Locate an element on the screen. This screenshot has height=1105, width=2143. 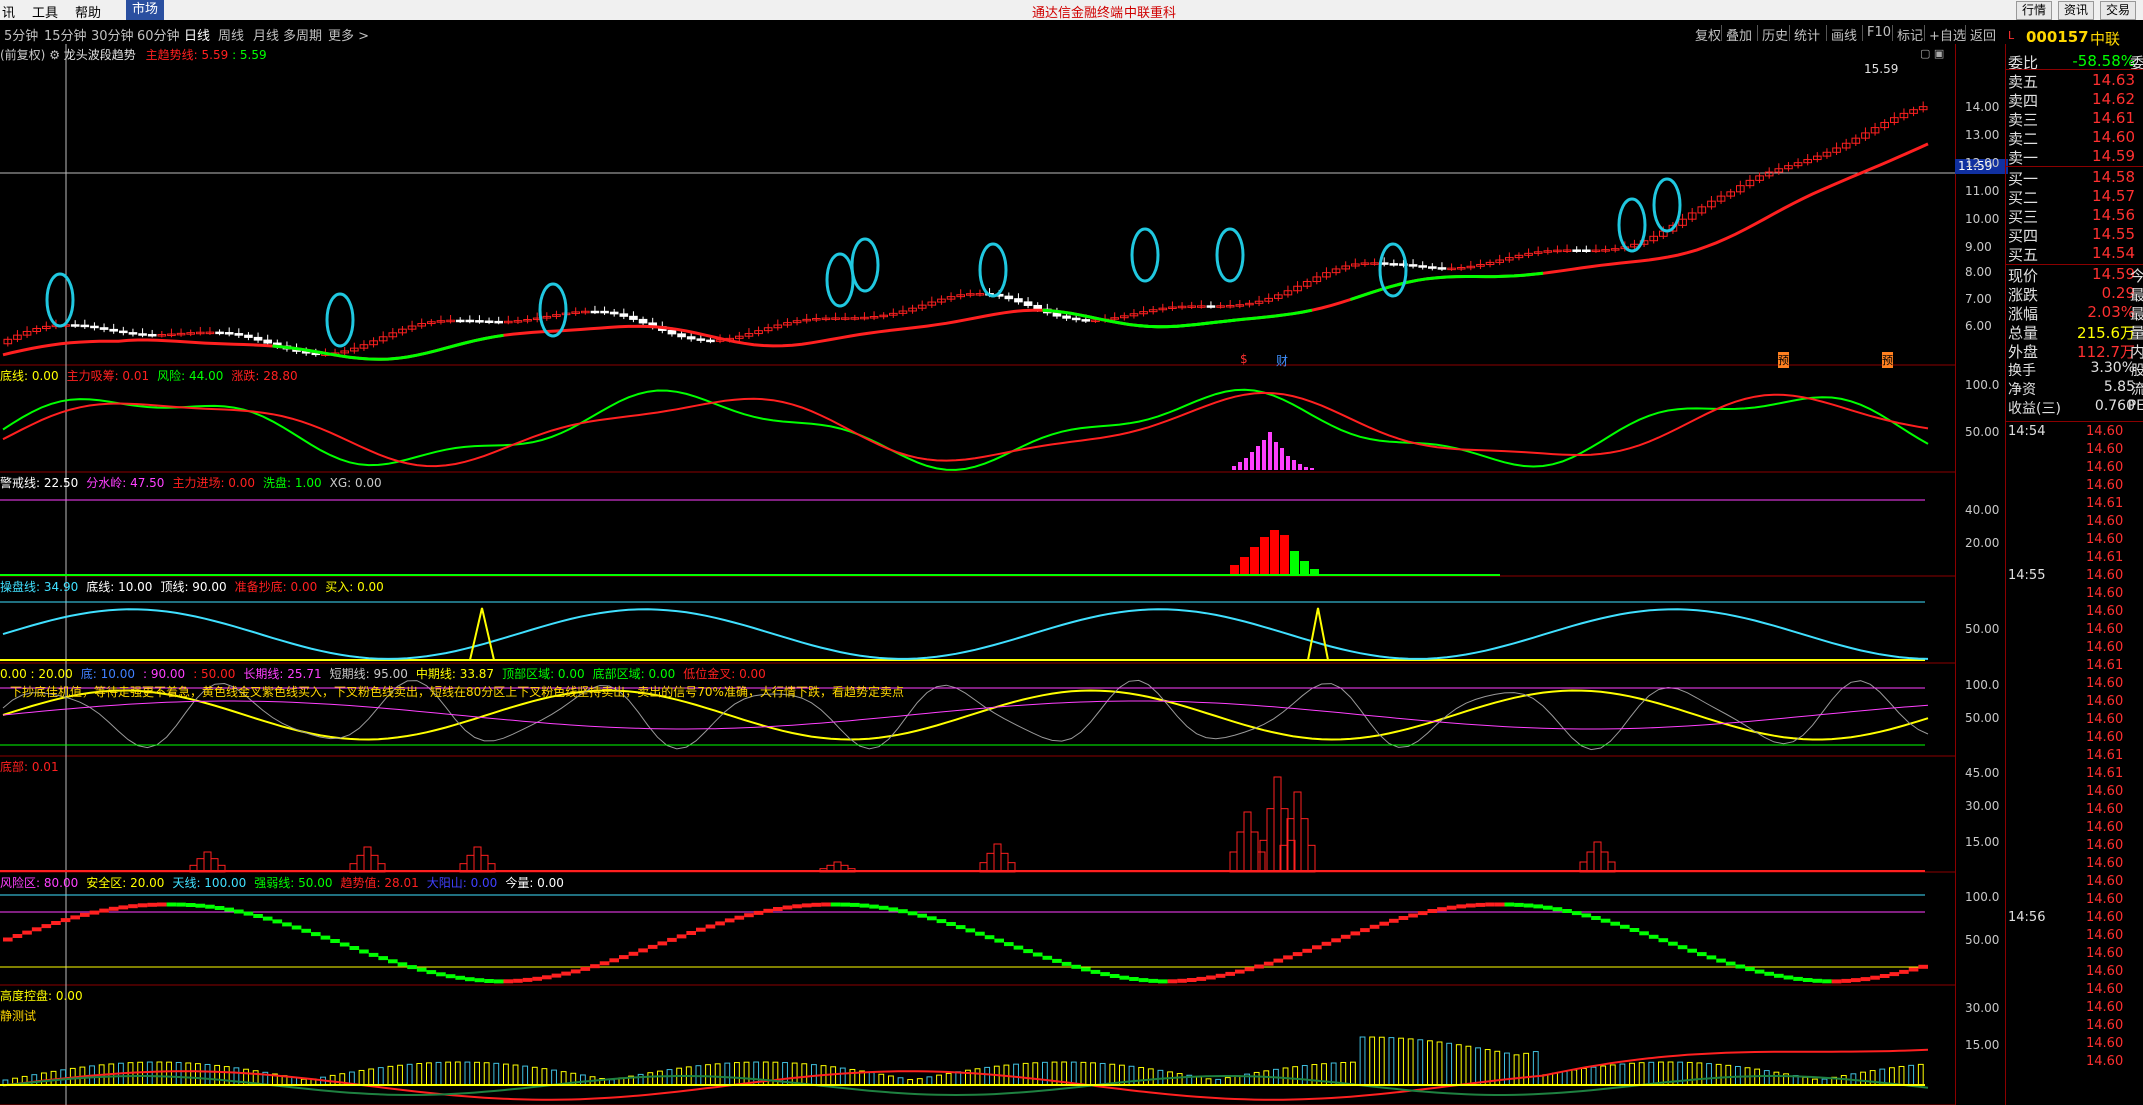
legend-item: 分水岭: 47.50 is located at coordinates (125, 483).